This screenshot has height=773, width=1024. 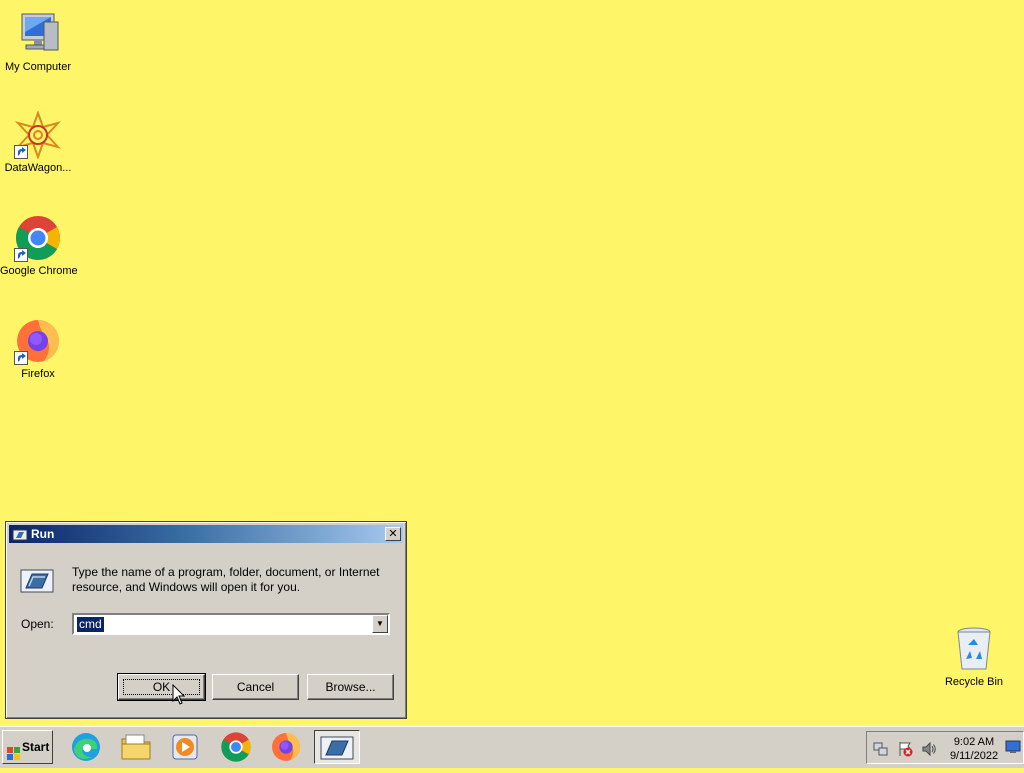 I want to click on focus-rect, so click(x=161, y=687).